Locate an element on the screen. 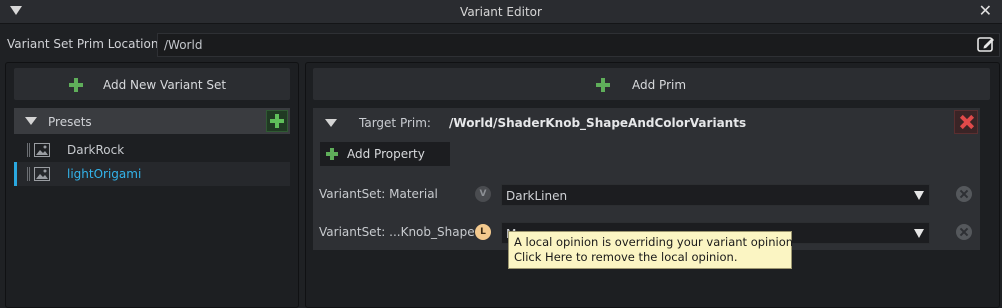 Image resolution: width=1002 pixels, height=308 pixels. variant-select: DarkLinen is located at coordinates (715, 195).